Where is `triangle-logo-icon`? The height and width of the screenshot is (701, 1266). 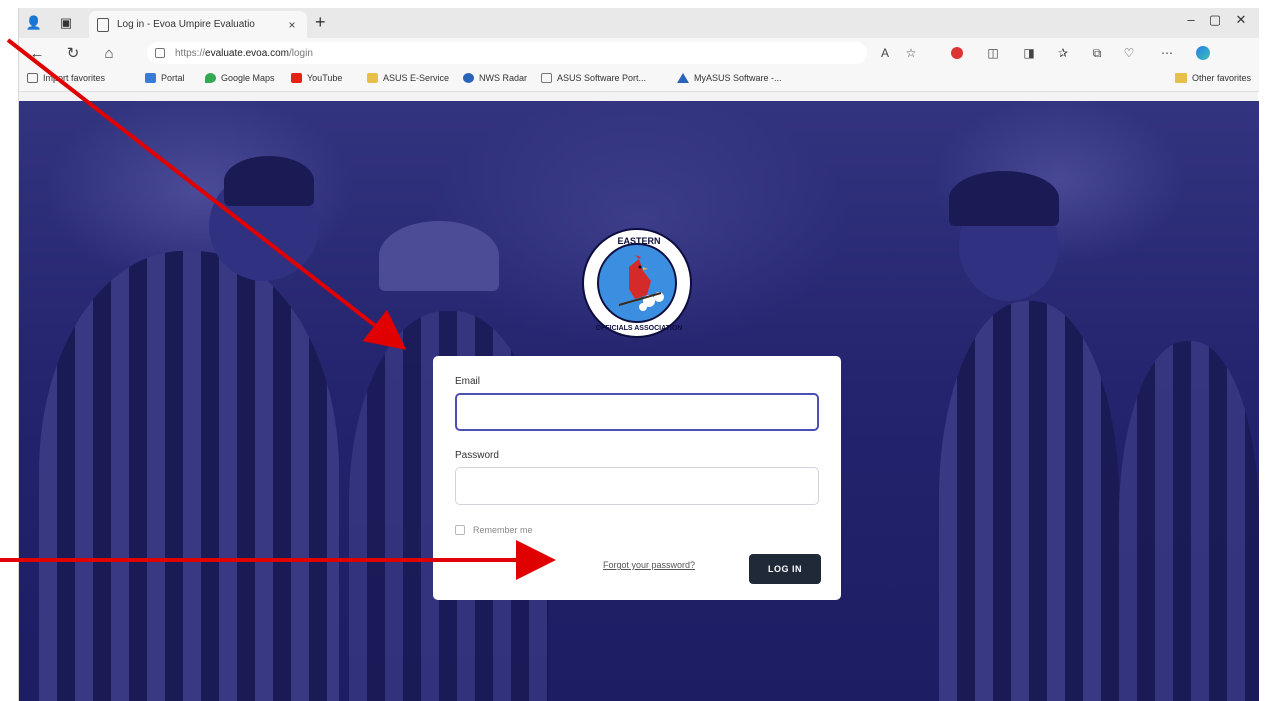 triangle-logo-icon is located at coordinates (683, 78).